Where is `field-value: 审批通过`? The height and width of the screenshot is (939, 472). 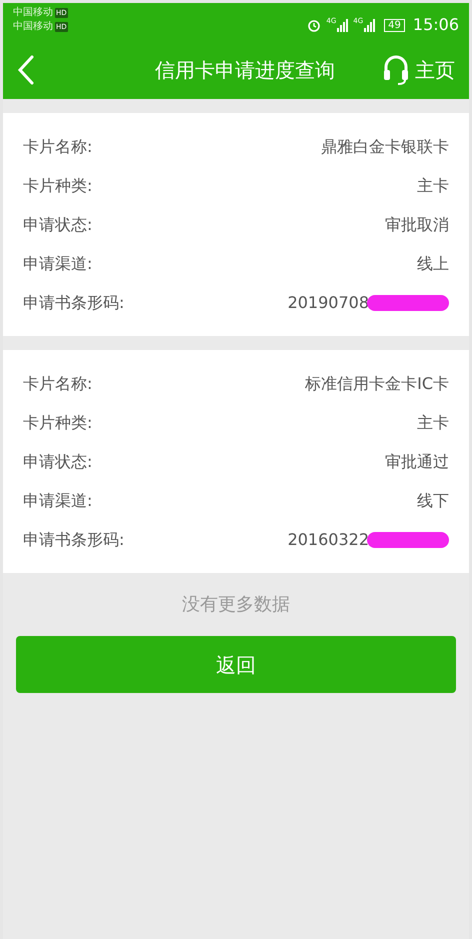 field-value: 审批通过 is located at coordinates (417, 461).